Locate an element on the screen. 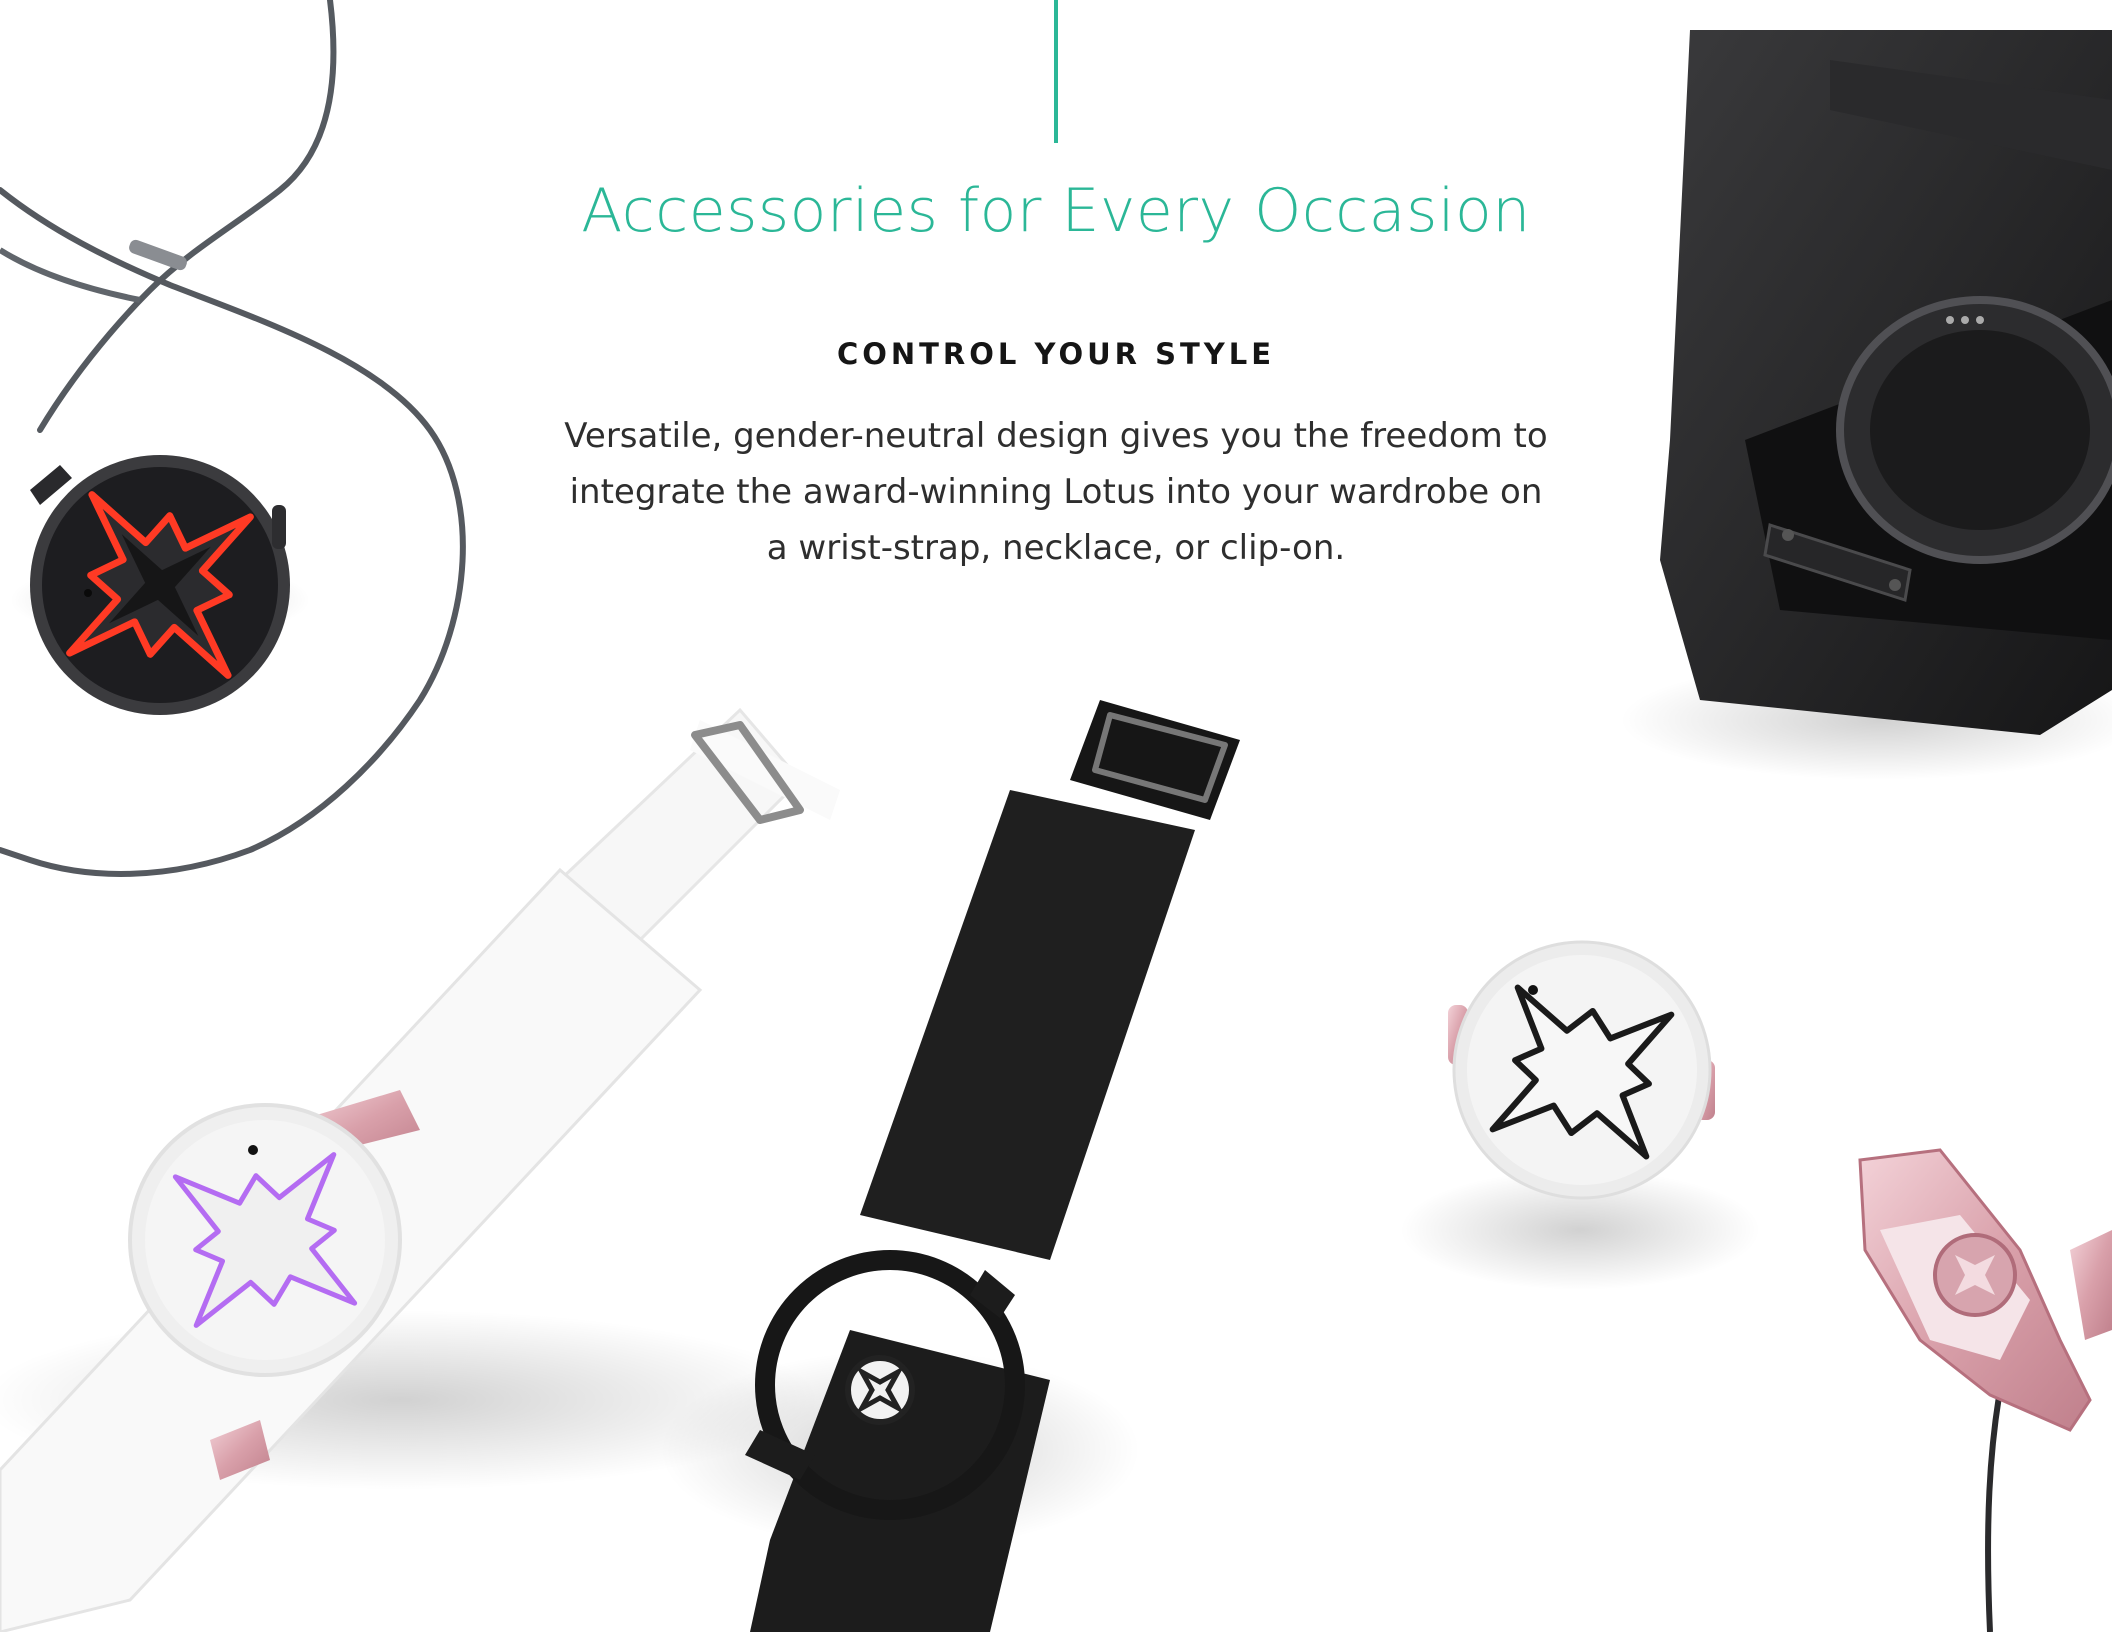  necklace-pendant-red-icon is located at coordinates (233, 438).